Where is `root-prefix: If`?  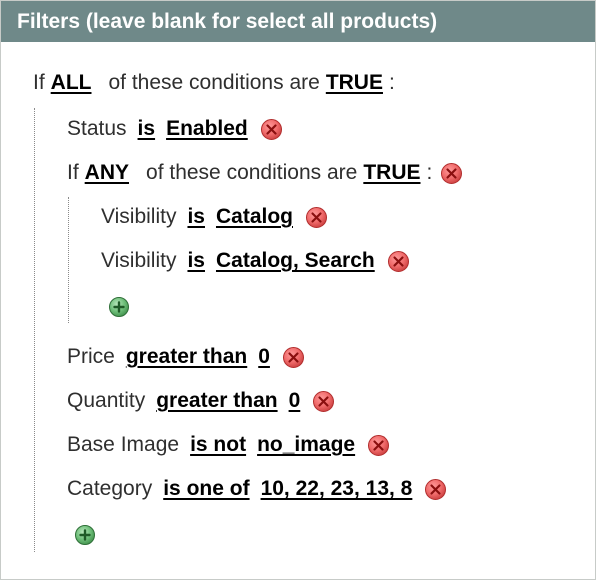 root-prefix: If is located at coordinates (39, 82).